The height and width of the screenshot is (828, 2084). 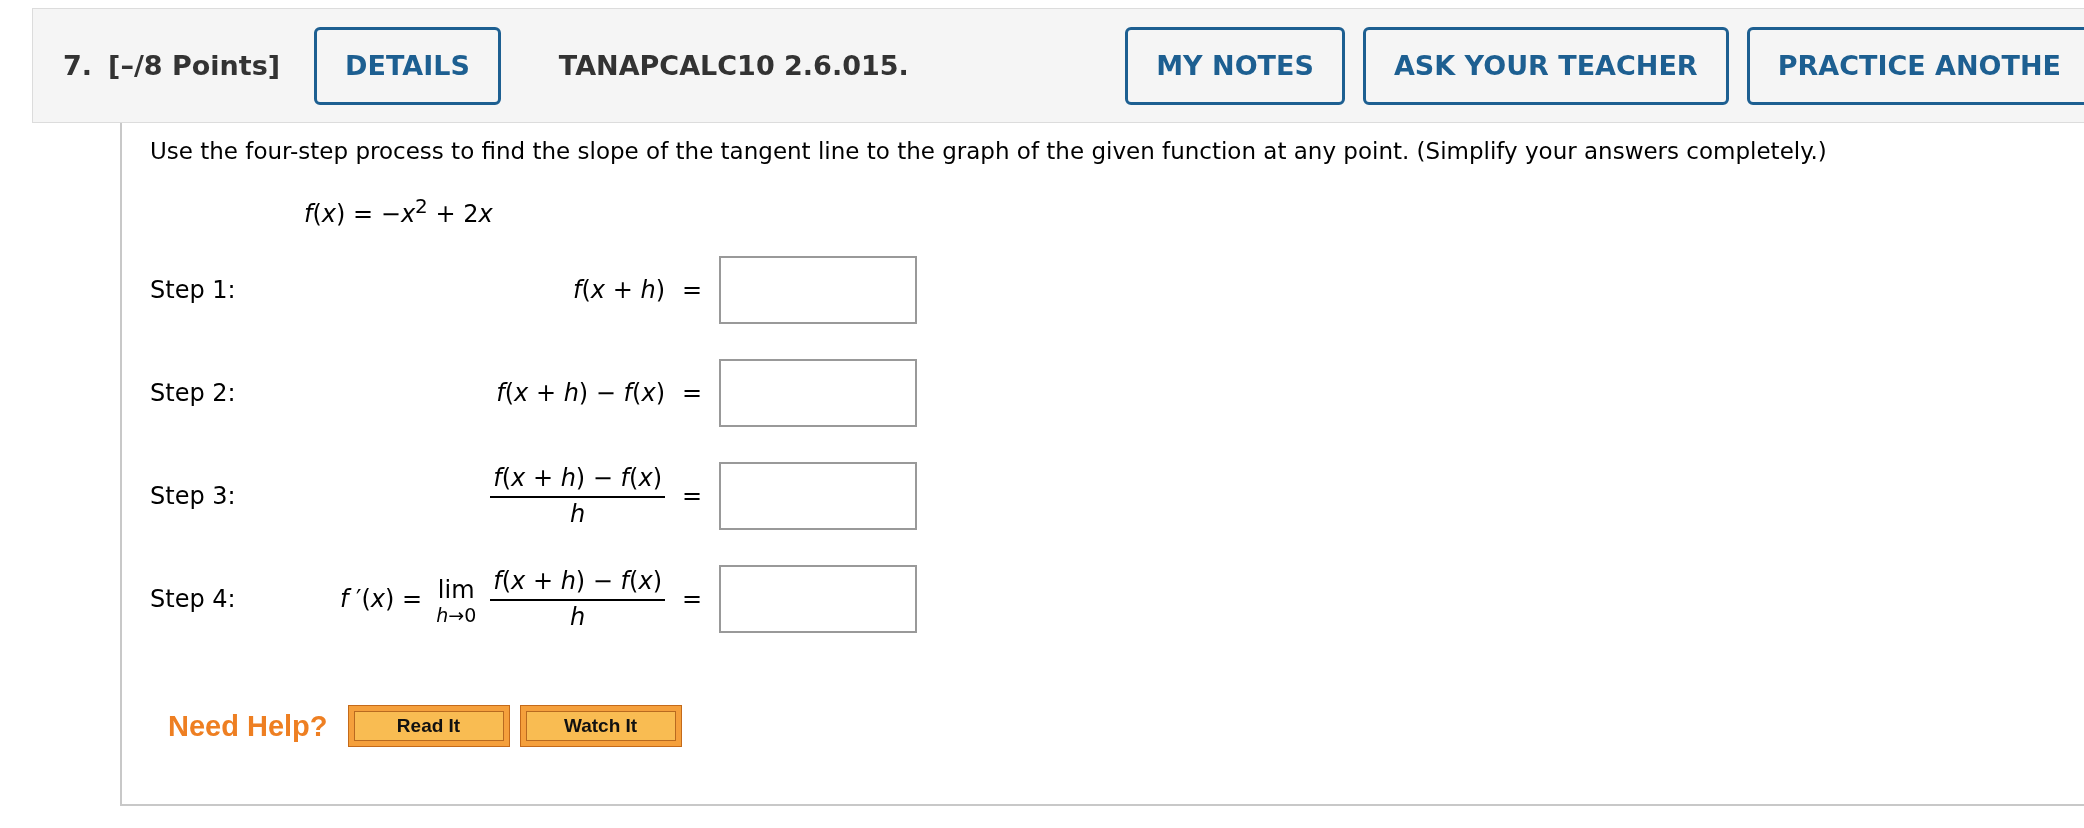 What do you see at coordinates (619, 290) in the screenshot?
I see `expression: f(x + h)` at bounding box center [619, 290].